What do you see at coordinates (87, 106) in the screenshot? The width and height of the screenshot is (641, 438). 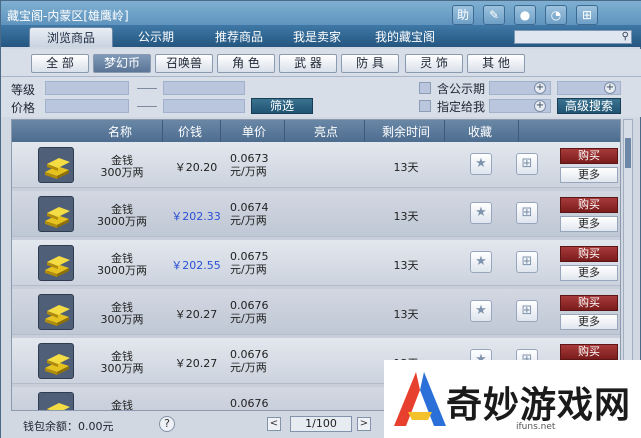 I see `price-min-input` at bounding box center [87, 106].